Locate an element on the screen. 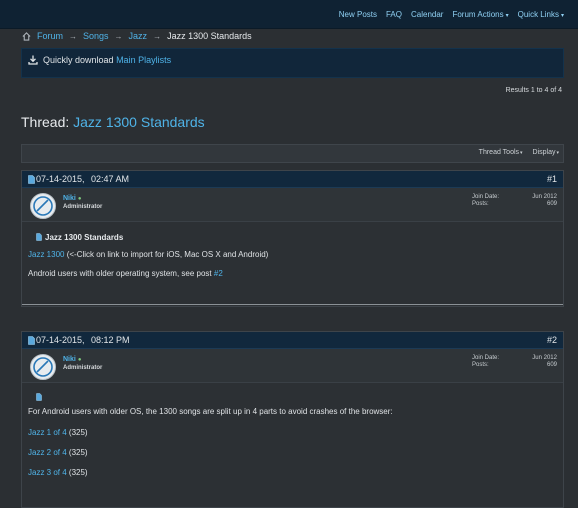 This screenshot has width=578, height=508. post-title: Jazz 1300 Standards is located at coordinates (79, 237).